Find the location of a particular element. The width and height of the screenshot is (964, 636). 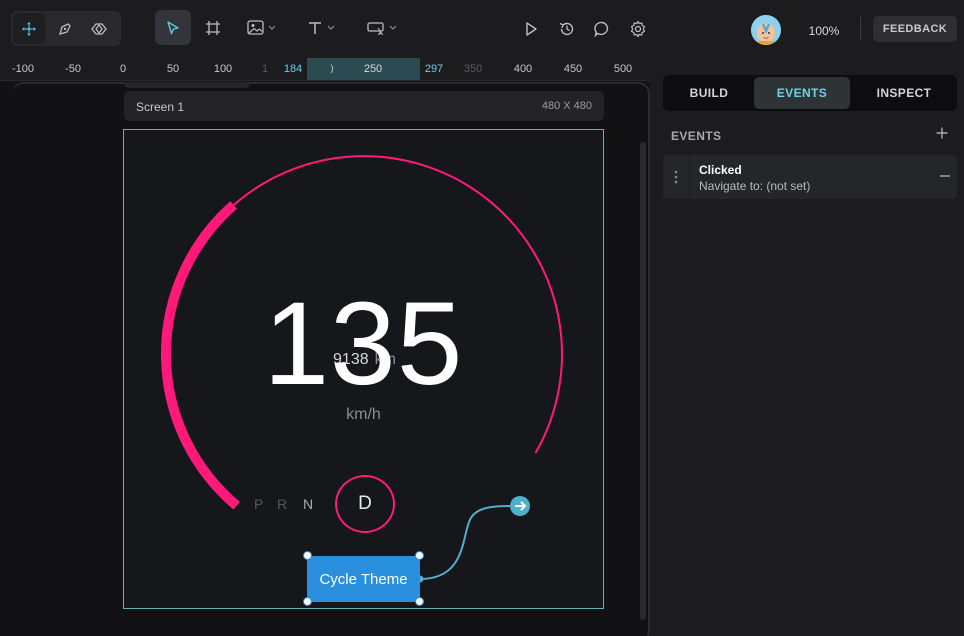

ruler-selection-start: 184 is located at coordinates (293, 69).